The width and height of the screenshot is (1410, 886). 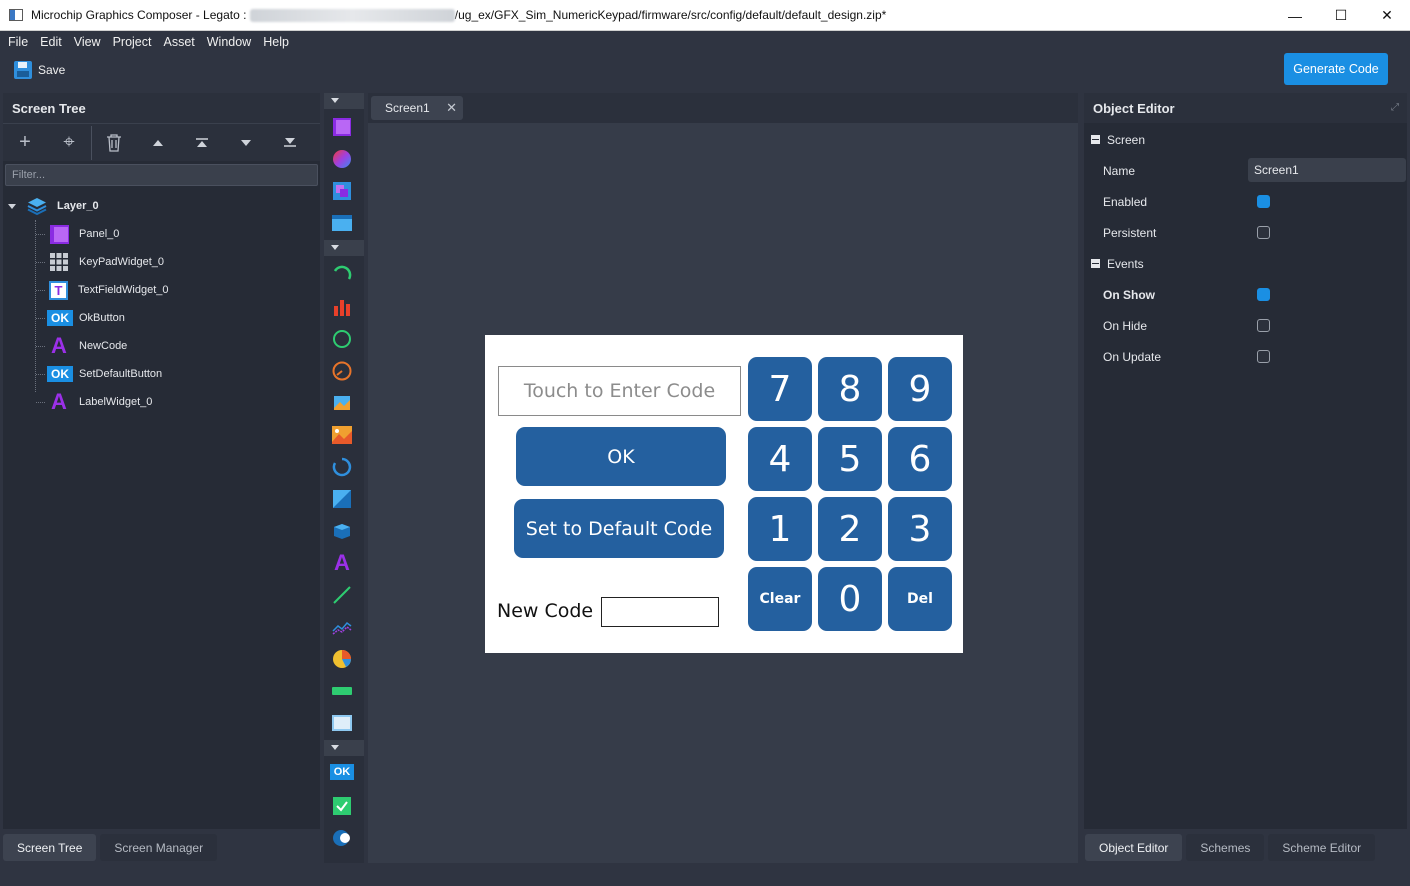 I want to click on close-tab-icon: ✕, so click(x=451, y=108).